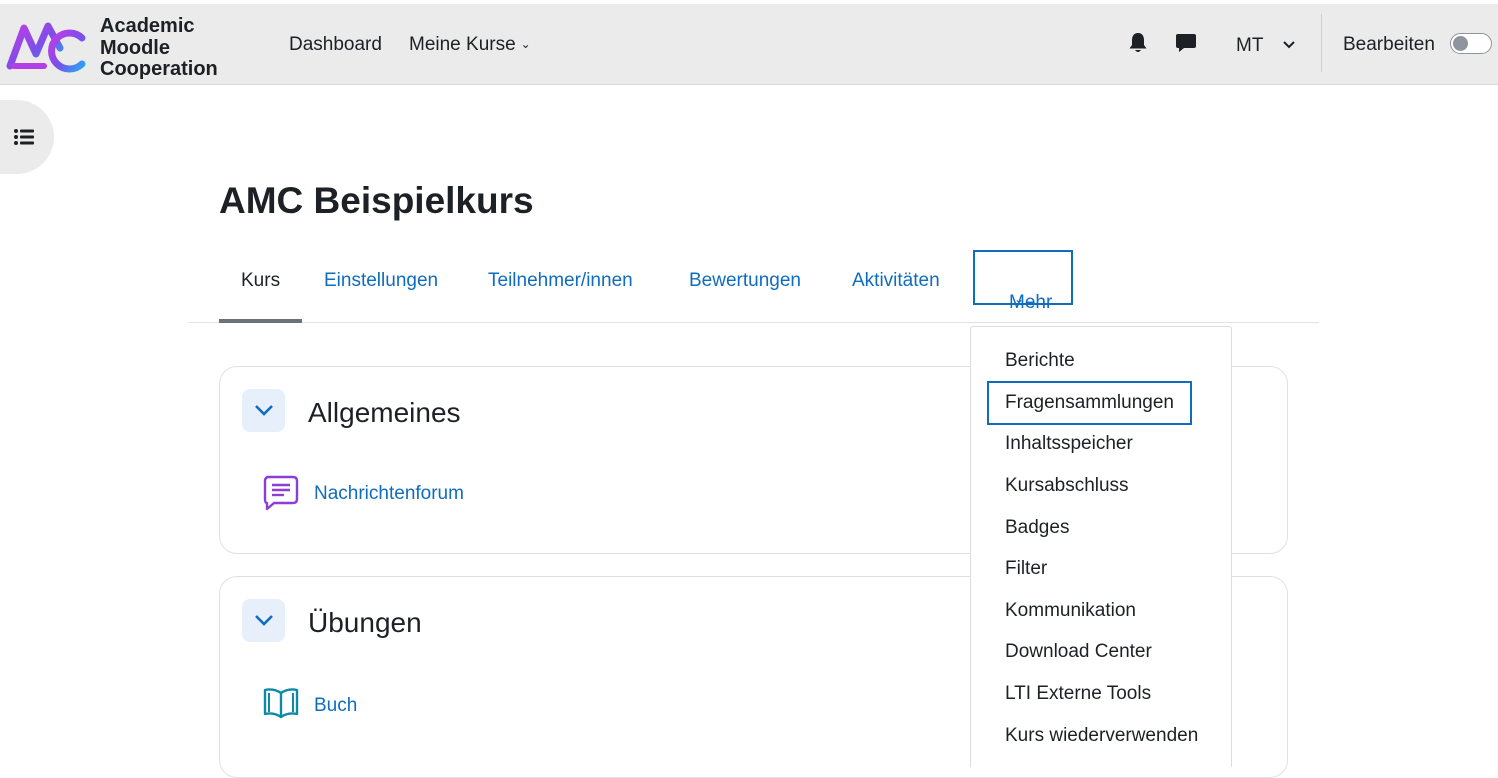 The image size is (1498, 778). Describe the element at coordinates (1460, 43) in the screenshot. I see `toggle-knob` at that location.